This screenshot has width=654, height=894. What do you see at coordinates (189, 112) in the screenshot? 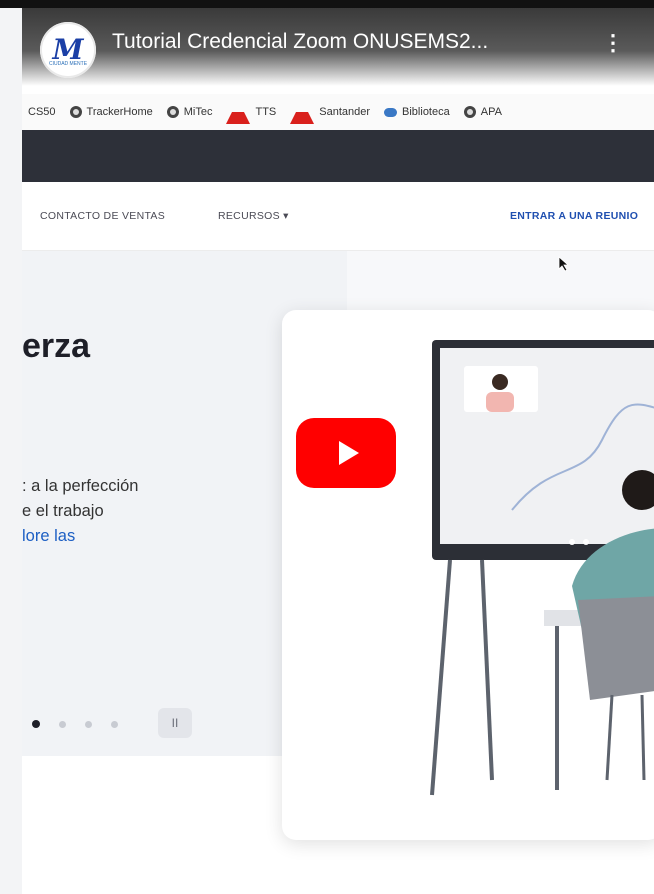
I see `bookmark-mitec: MiTec` at bounding box center [189, 112].